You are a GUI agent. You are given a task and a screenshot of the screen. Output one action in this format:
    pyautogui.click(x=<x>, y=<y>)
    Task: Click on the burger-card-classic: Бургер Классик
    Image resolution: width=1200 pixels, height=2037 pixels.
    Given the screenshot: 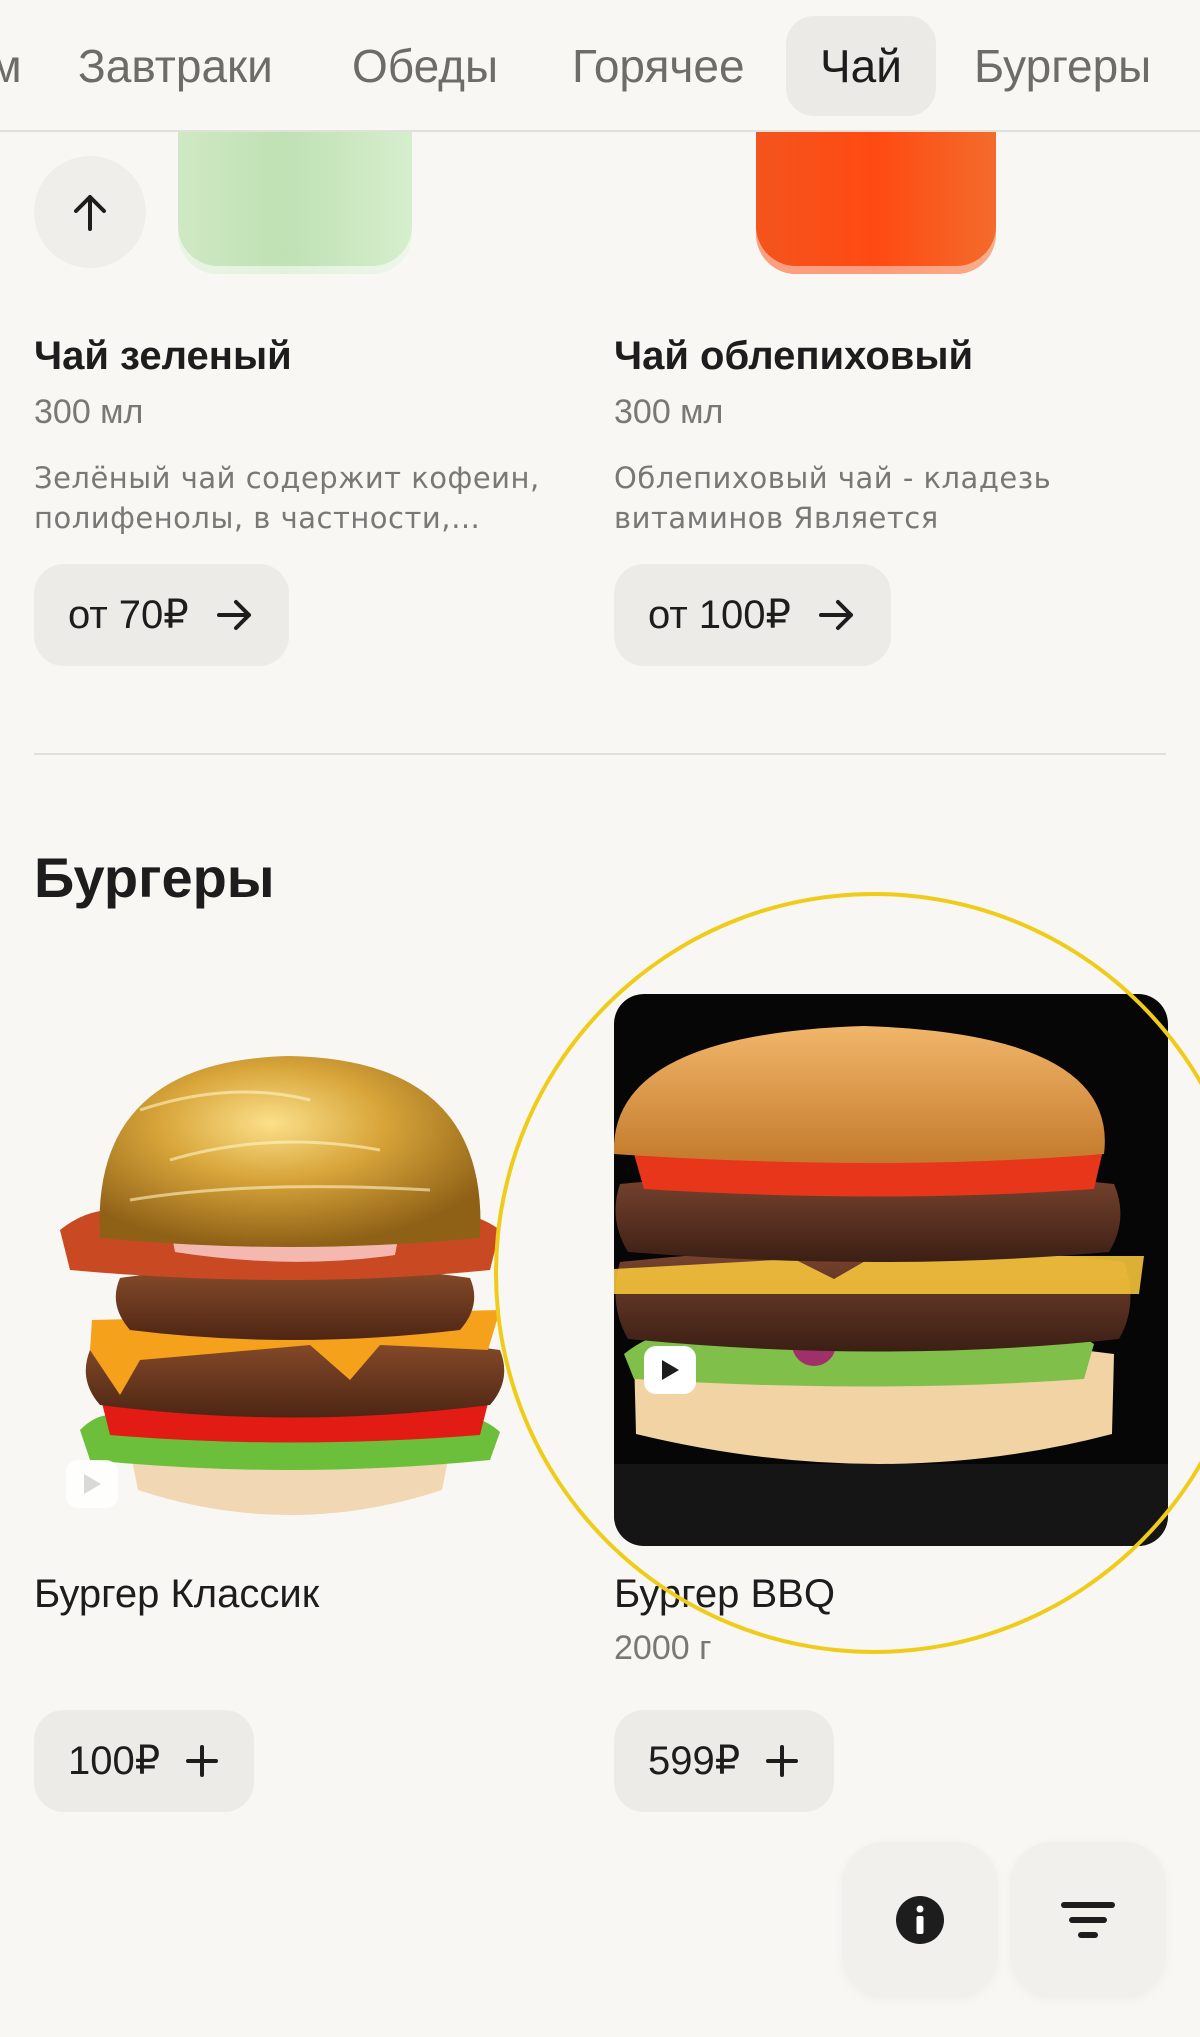 What is the action you would take?
    pyautogui.click(x=176, y=1594)
    